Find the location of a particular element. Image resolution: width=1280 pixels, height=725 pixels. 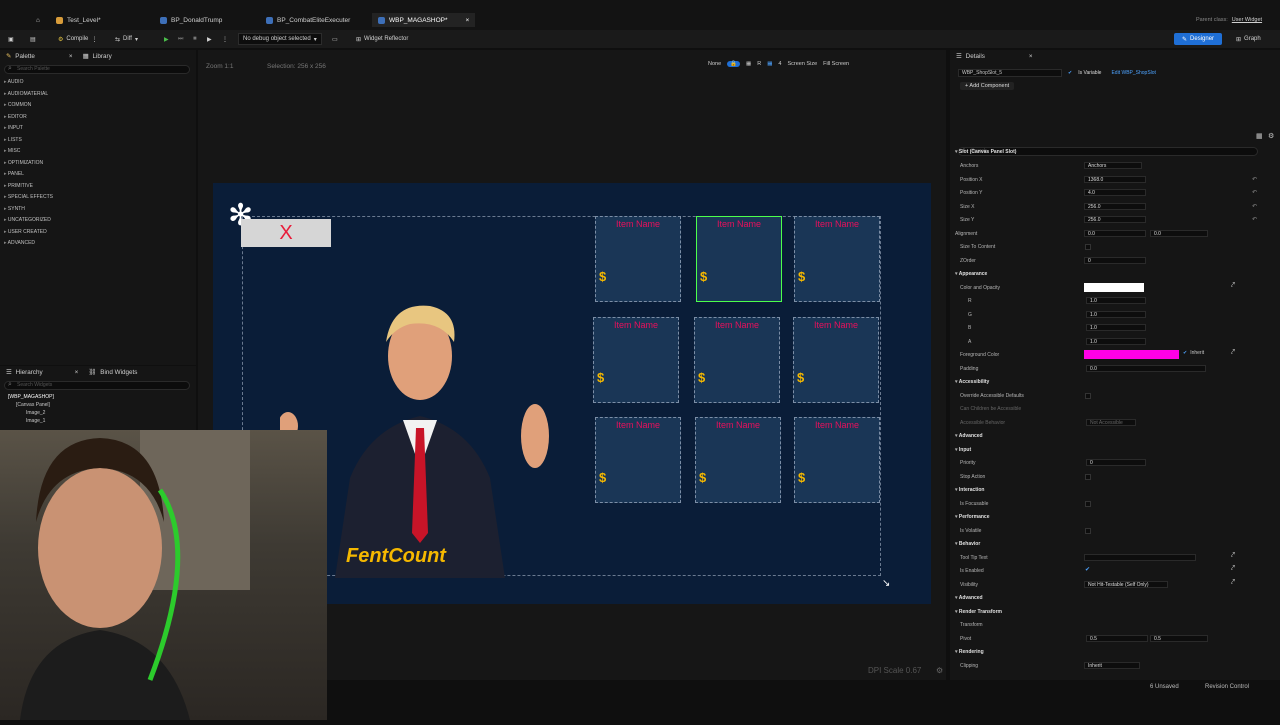

resume-icon: ▶ is located at coordinates (209, 39).